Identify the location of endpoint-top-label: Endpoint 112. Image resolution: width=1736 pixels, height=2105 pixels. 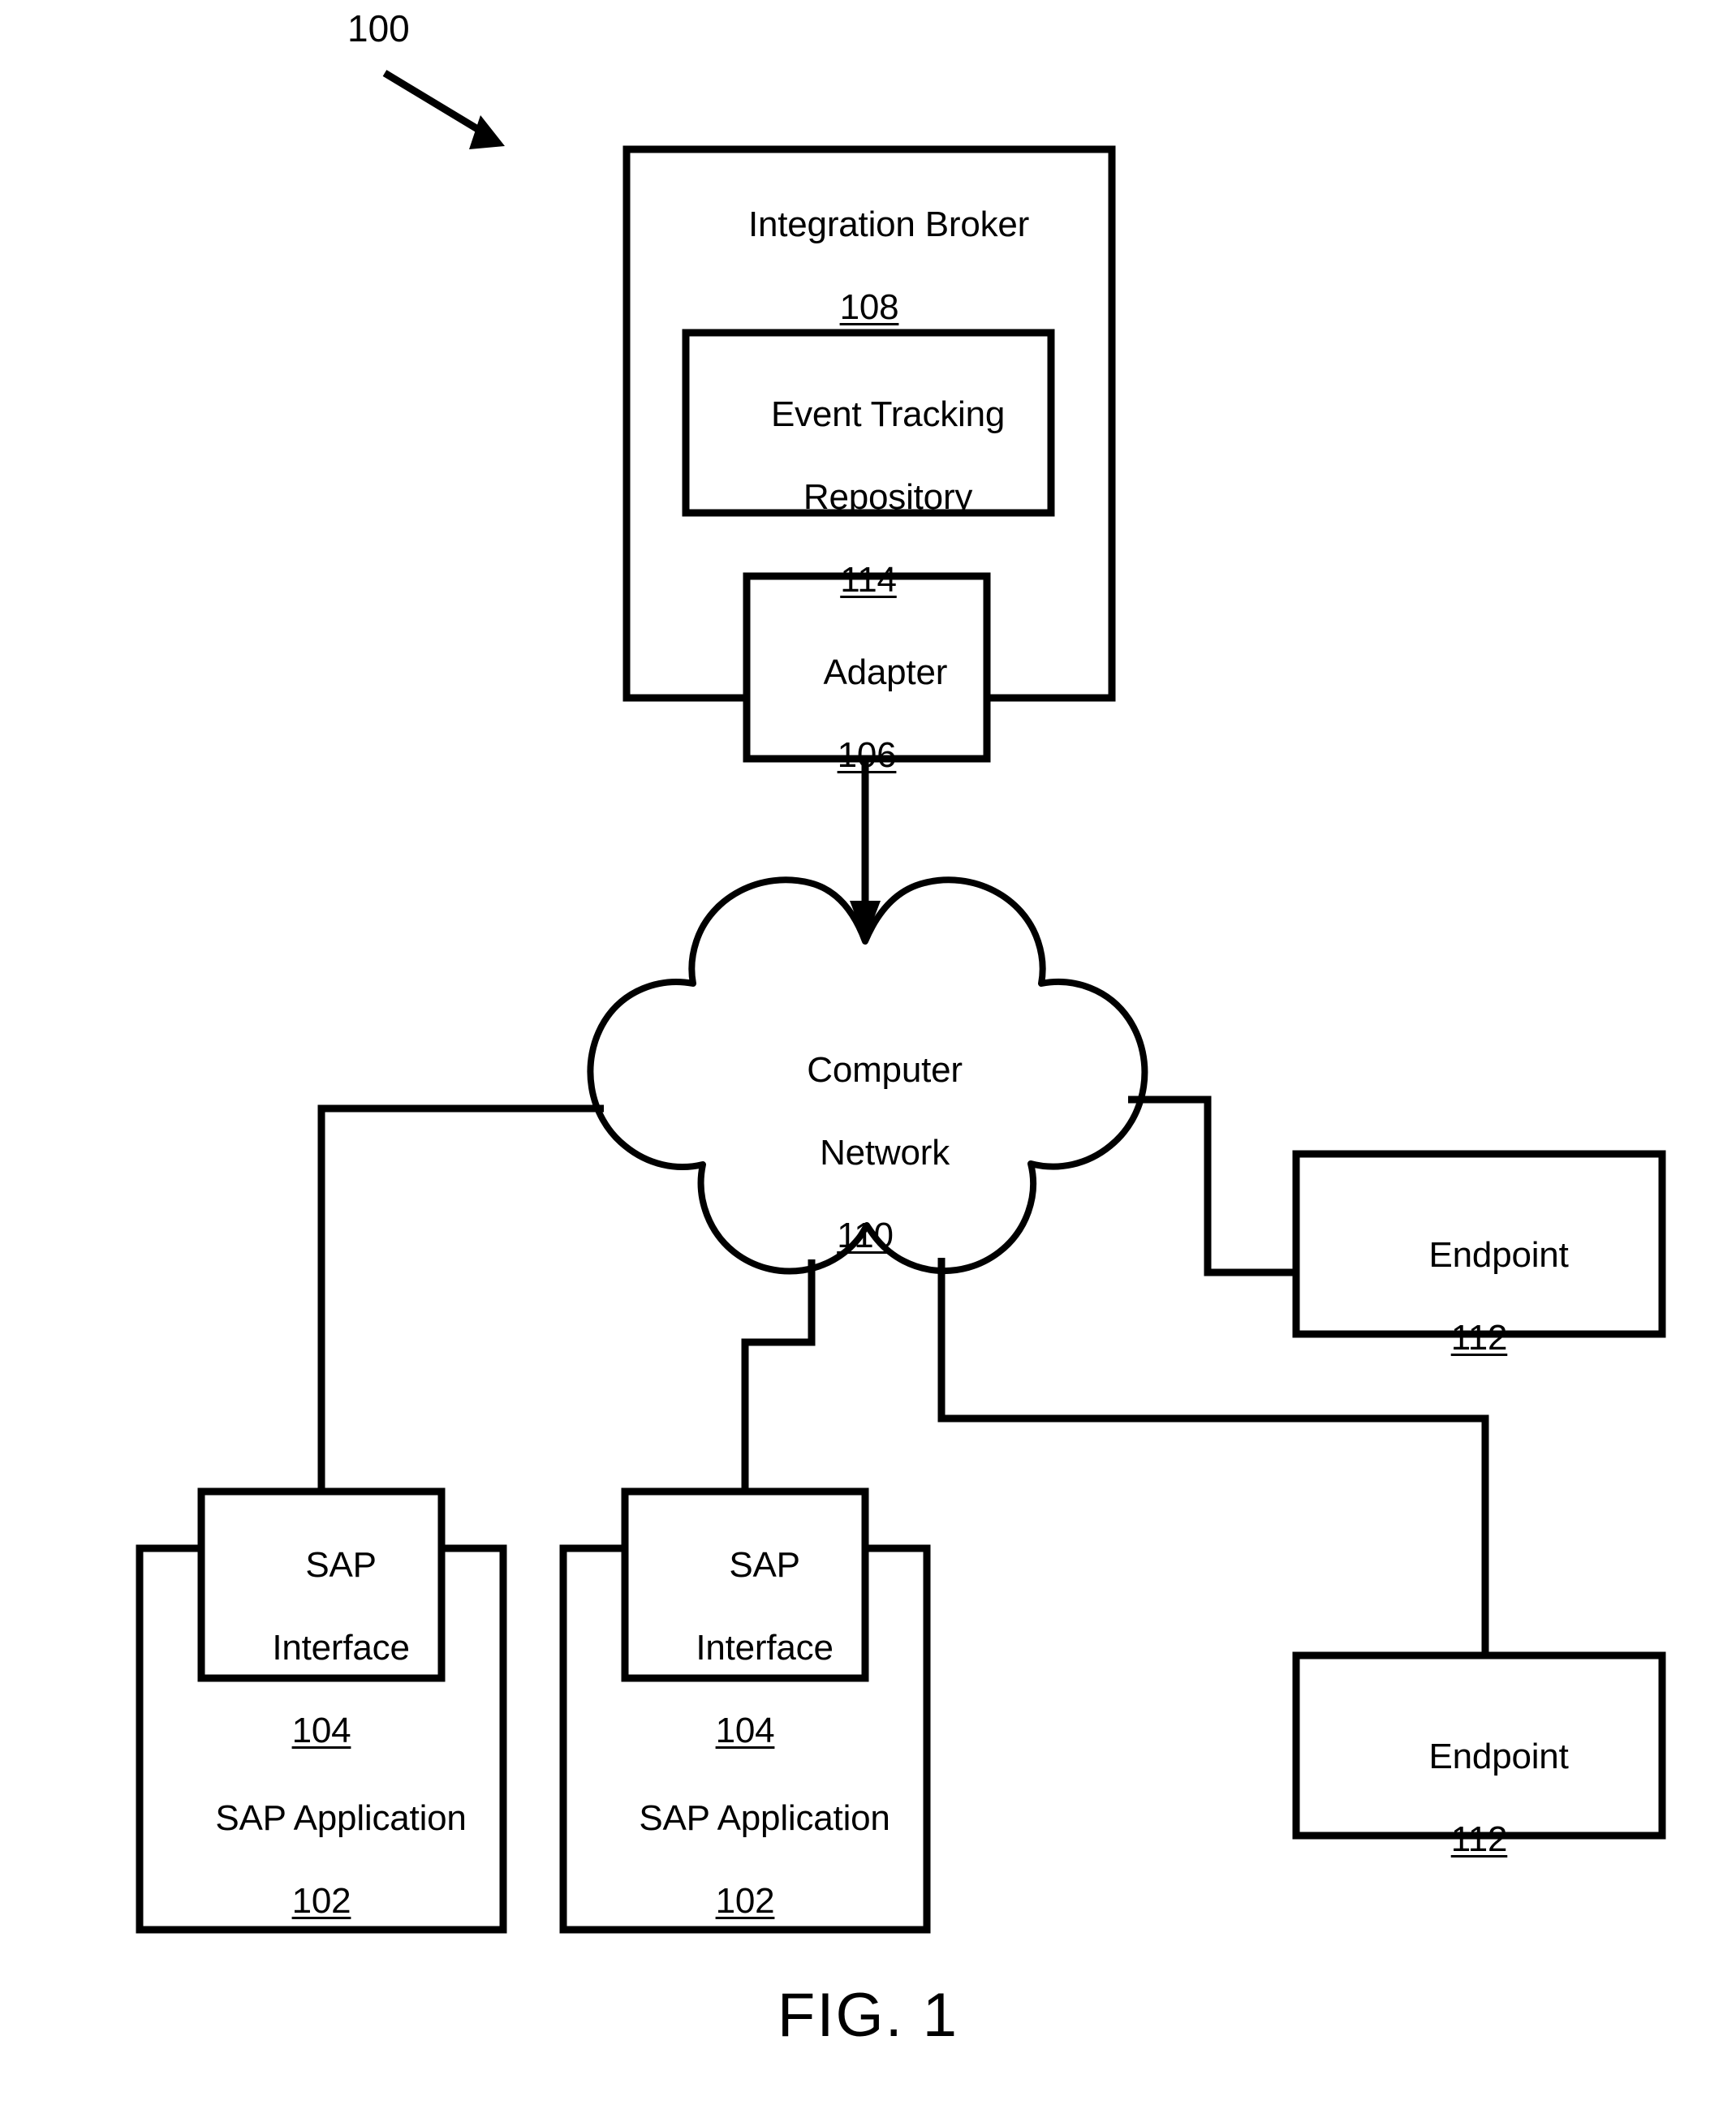
(1479, 1317).